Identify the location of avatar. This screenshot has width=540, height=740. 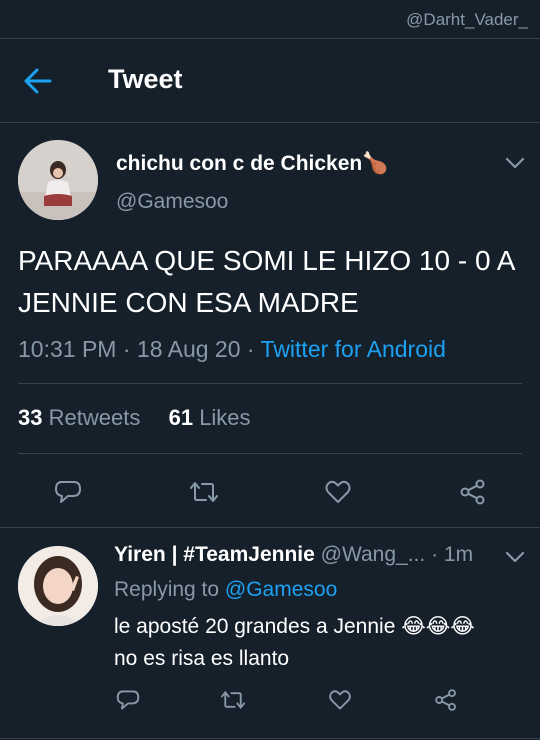
(58, 180).